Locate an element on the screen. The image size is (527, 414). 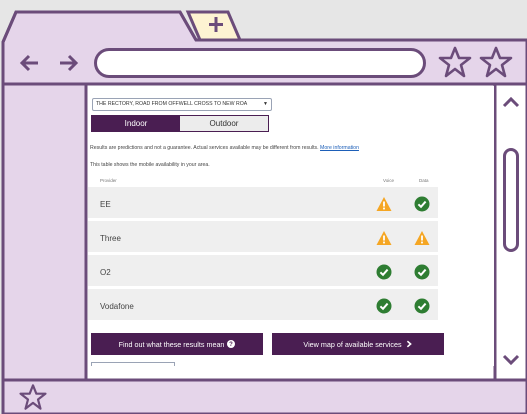
new-tab-button is located at coordinates (216, 23).